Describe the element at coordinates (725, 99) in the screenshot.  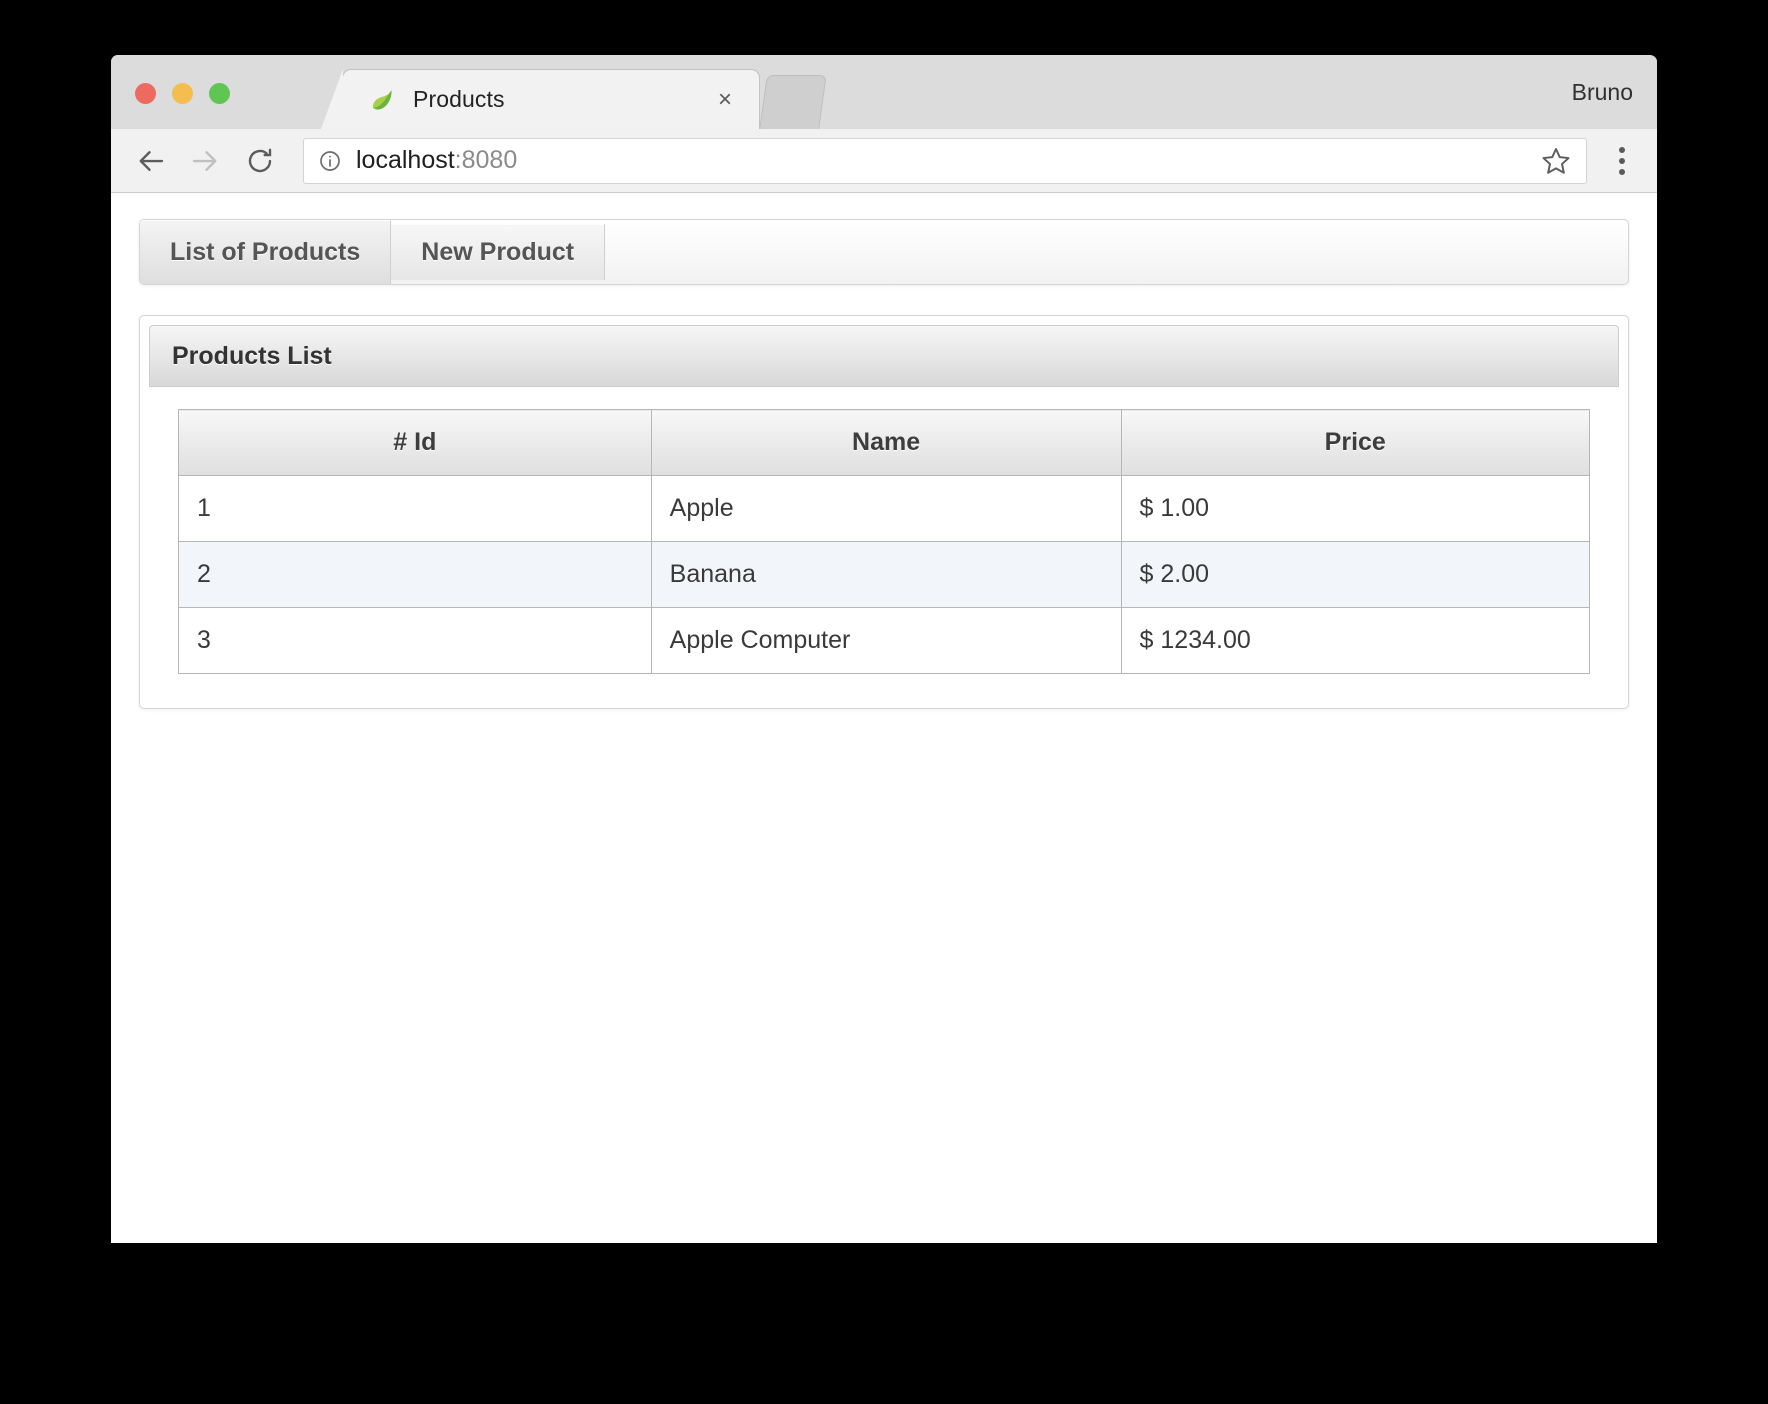
I see `close-icon: ×` at that location.